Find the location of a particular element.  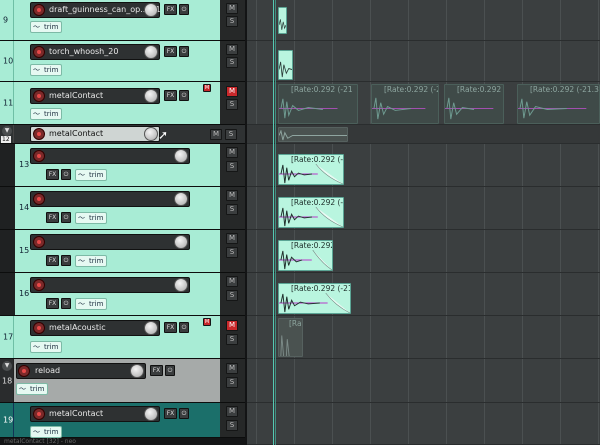

track-10: 10 torch_whoosh_20 FX ⏻ trim M S is located at coordinates (122, 61).